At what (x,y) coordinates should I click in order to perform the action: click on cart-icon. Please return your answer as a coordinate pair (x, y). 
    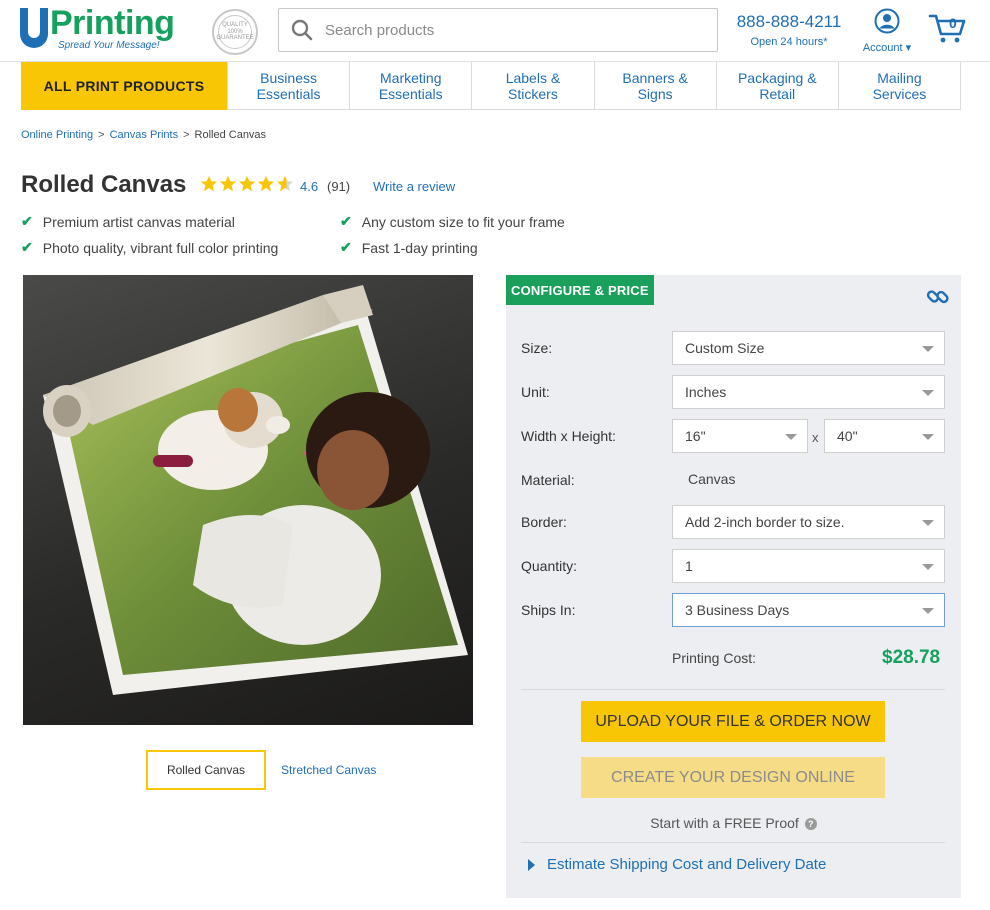
    Looking at the image, I should click on (947, 31).